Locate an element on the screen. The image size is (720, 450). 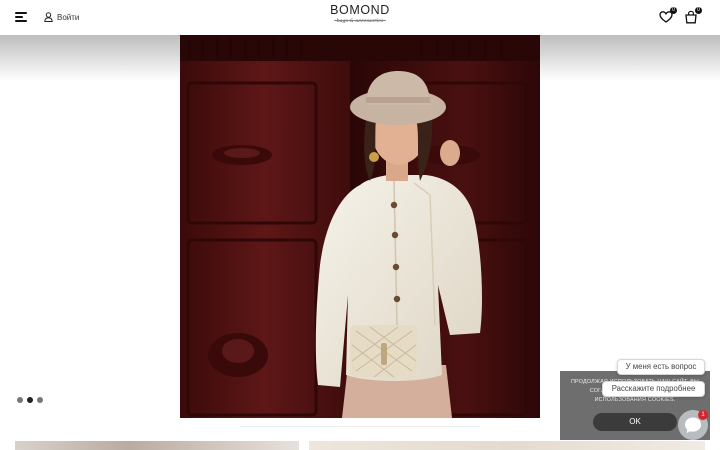
cookie-ok-button: OK is located at coordinates (635, 422).